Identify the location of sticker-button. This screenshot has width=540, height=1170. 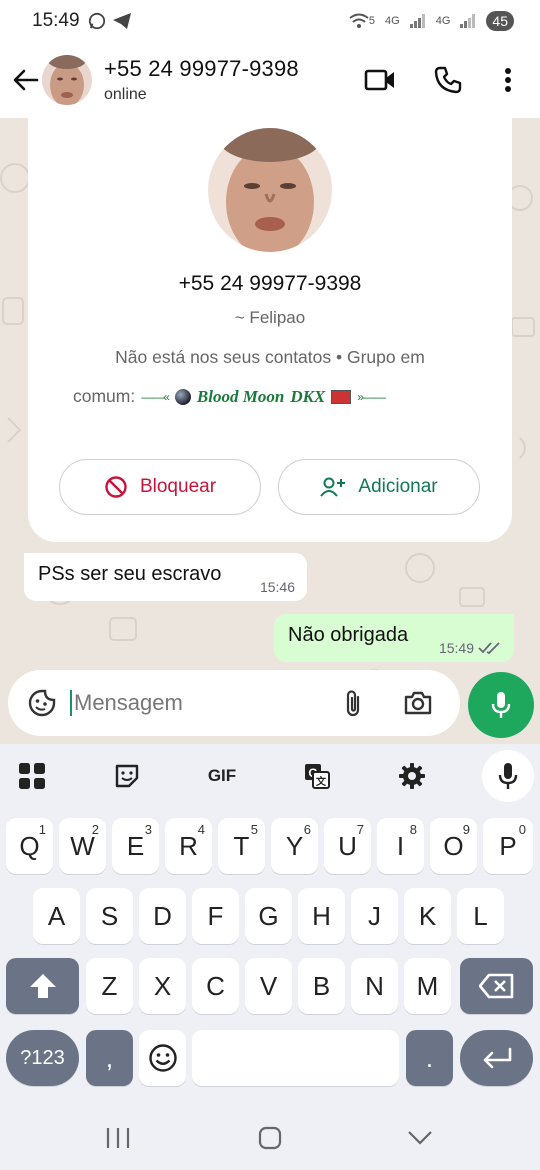
(42, 703).